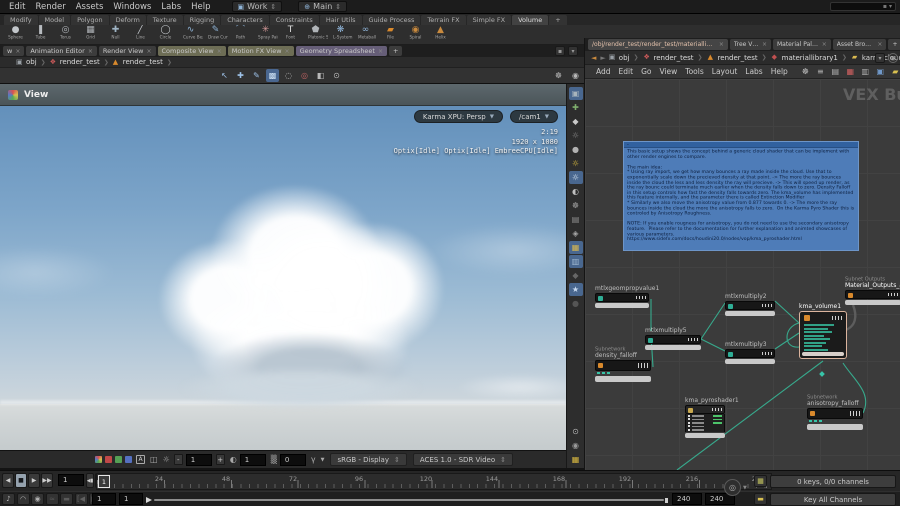  What do you see at coordinates (52, 499) in the screenshot?
I see `sim-cache-icon: ≈` at bounding box center [52, 499].